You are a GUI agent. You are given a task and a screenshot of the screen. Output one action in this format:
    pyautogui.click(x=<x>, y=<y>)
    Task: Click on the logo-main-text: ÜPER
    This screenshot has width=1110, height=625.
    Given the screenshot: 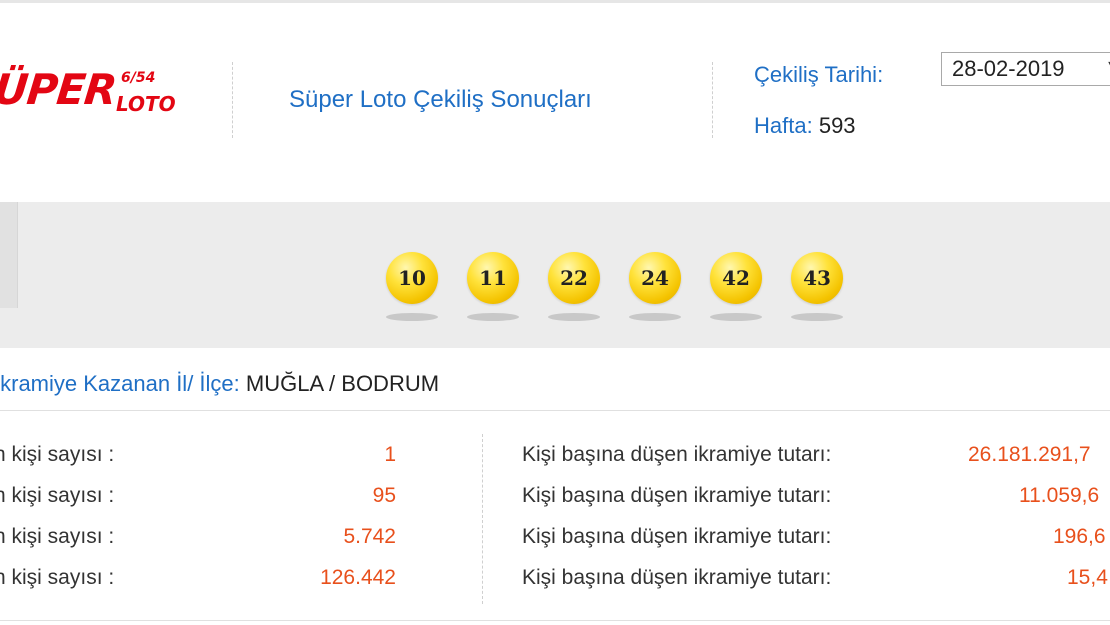 What is the action you would take?
    pyautogui.click(x=59, y=89)
    